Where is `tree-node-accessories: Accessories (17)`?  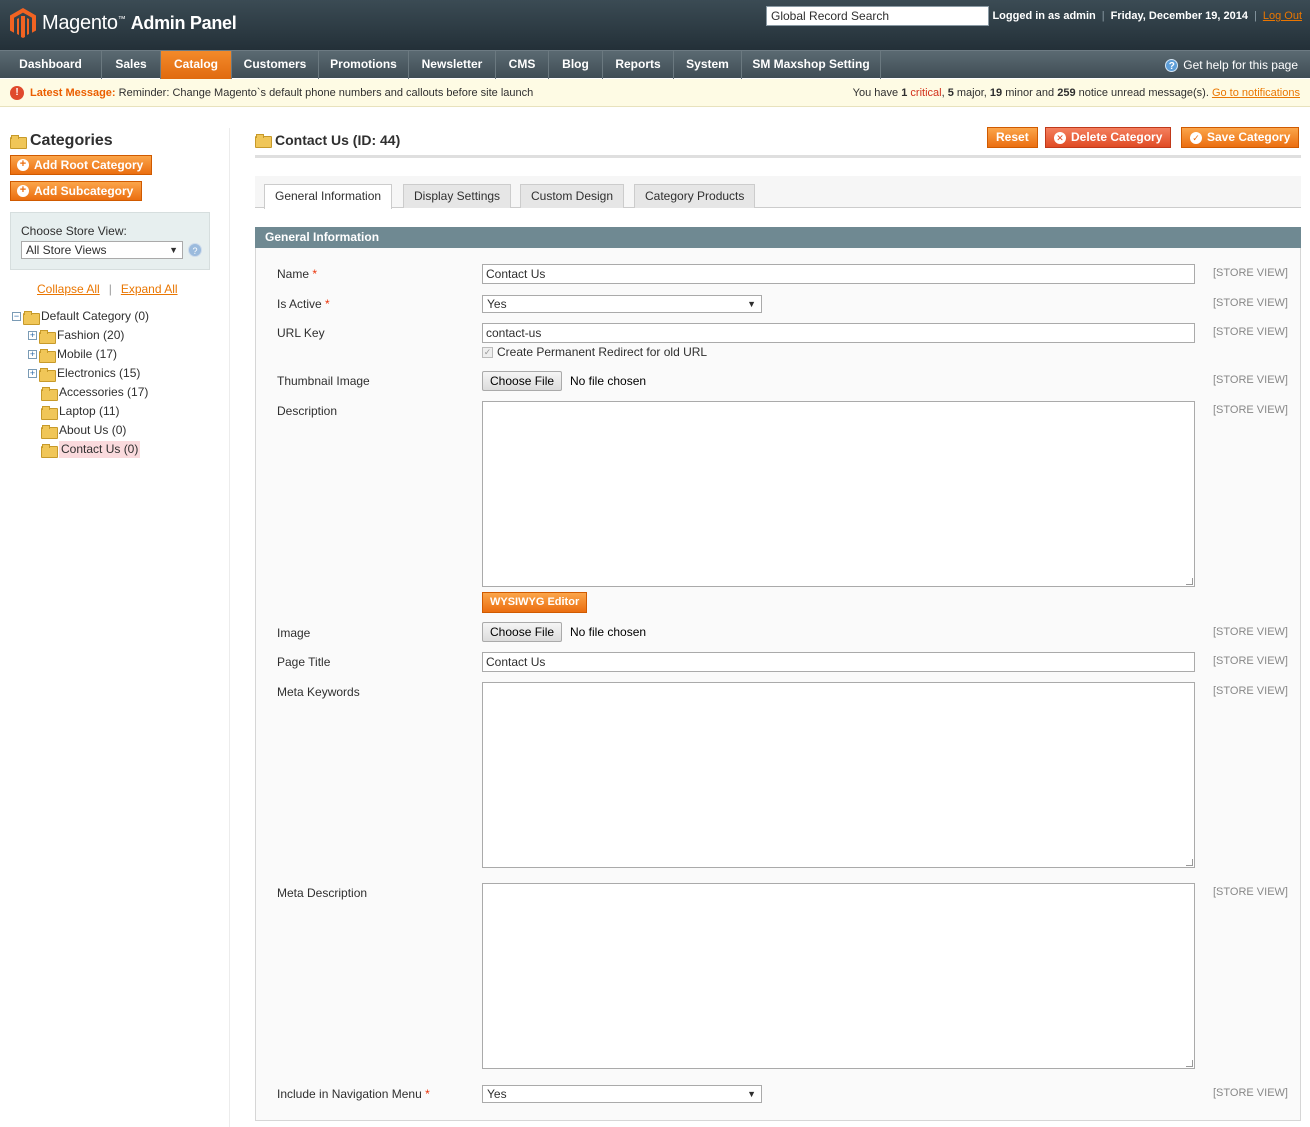
tree-node-accessories: Accessories (17) is located at coordinates (94, 392).